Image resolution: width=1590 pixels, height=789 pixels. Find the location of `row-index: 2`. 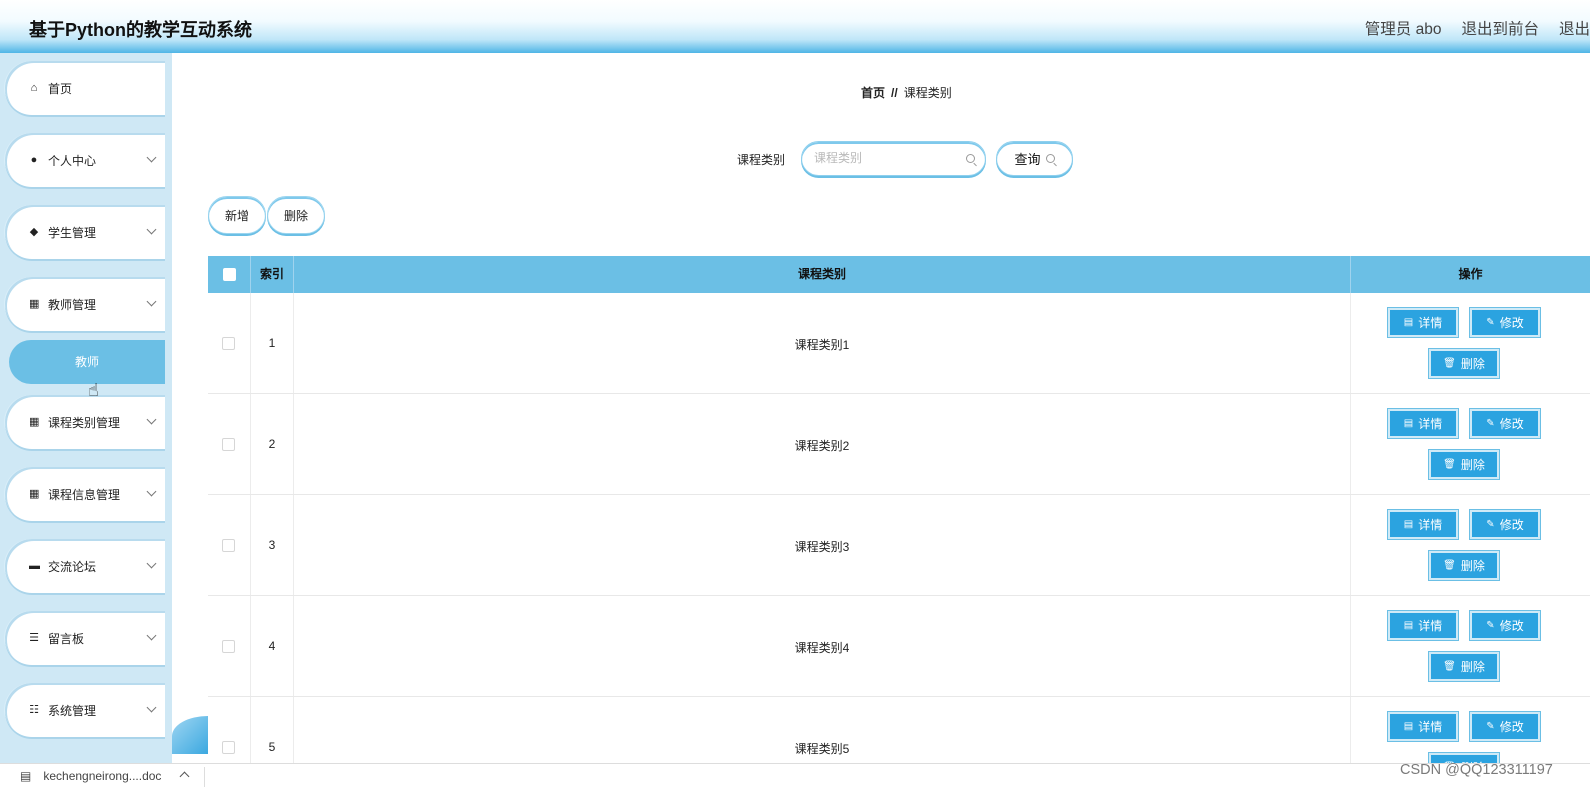

row-index: 2 is located at coordinates (272, 444).